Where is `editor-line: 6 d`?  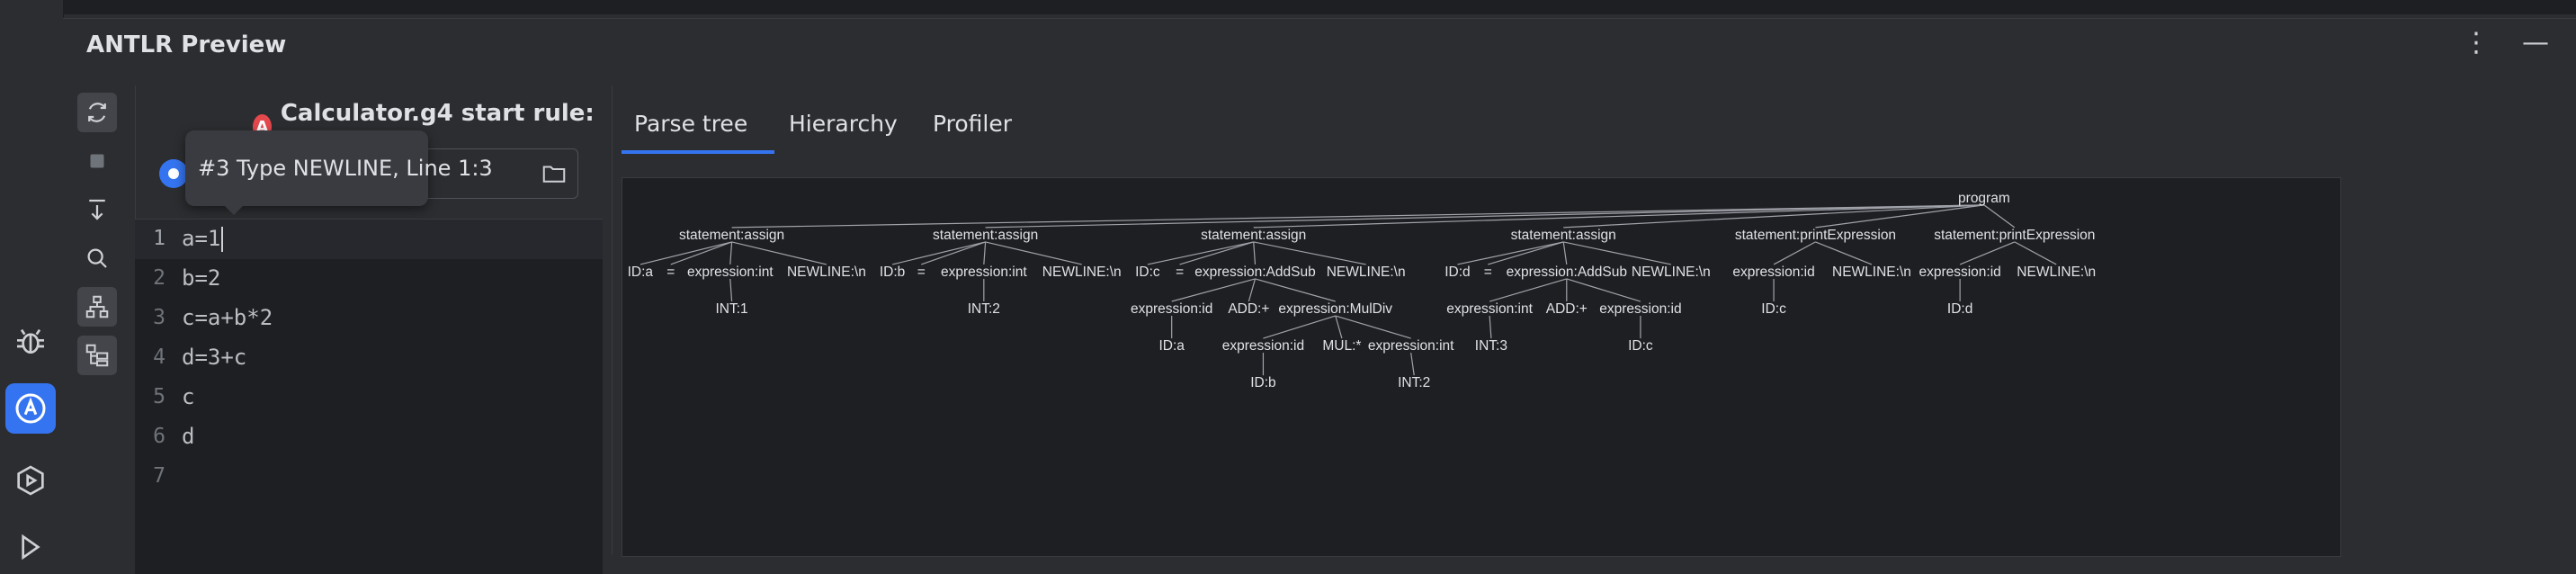
editor-line: 6 d is located at coordinates (369, 437).